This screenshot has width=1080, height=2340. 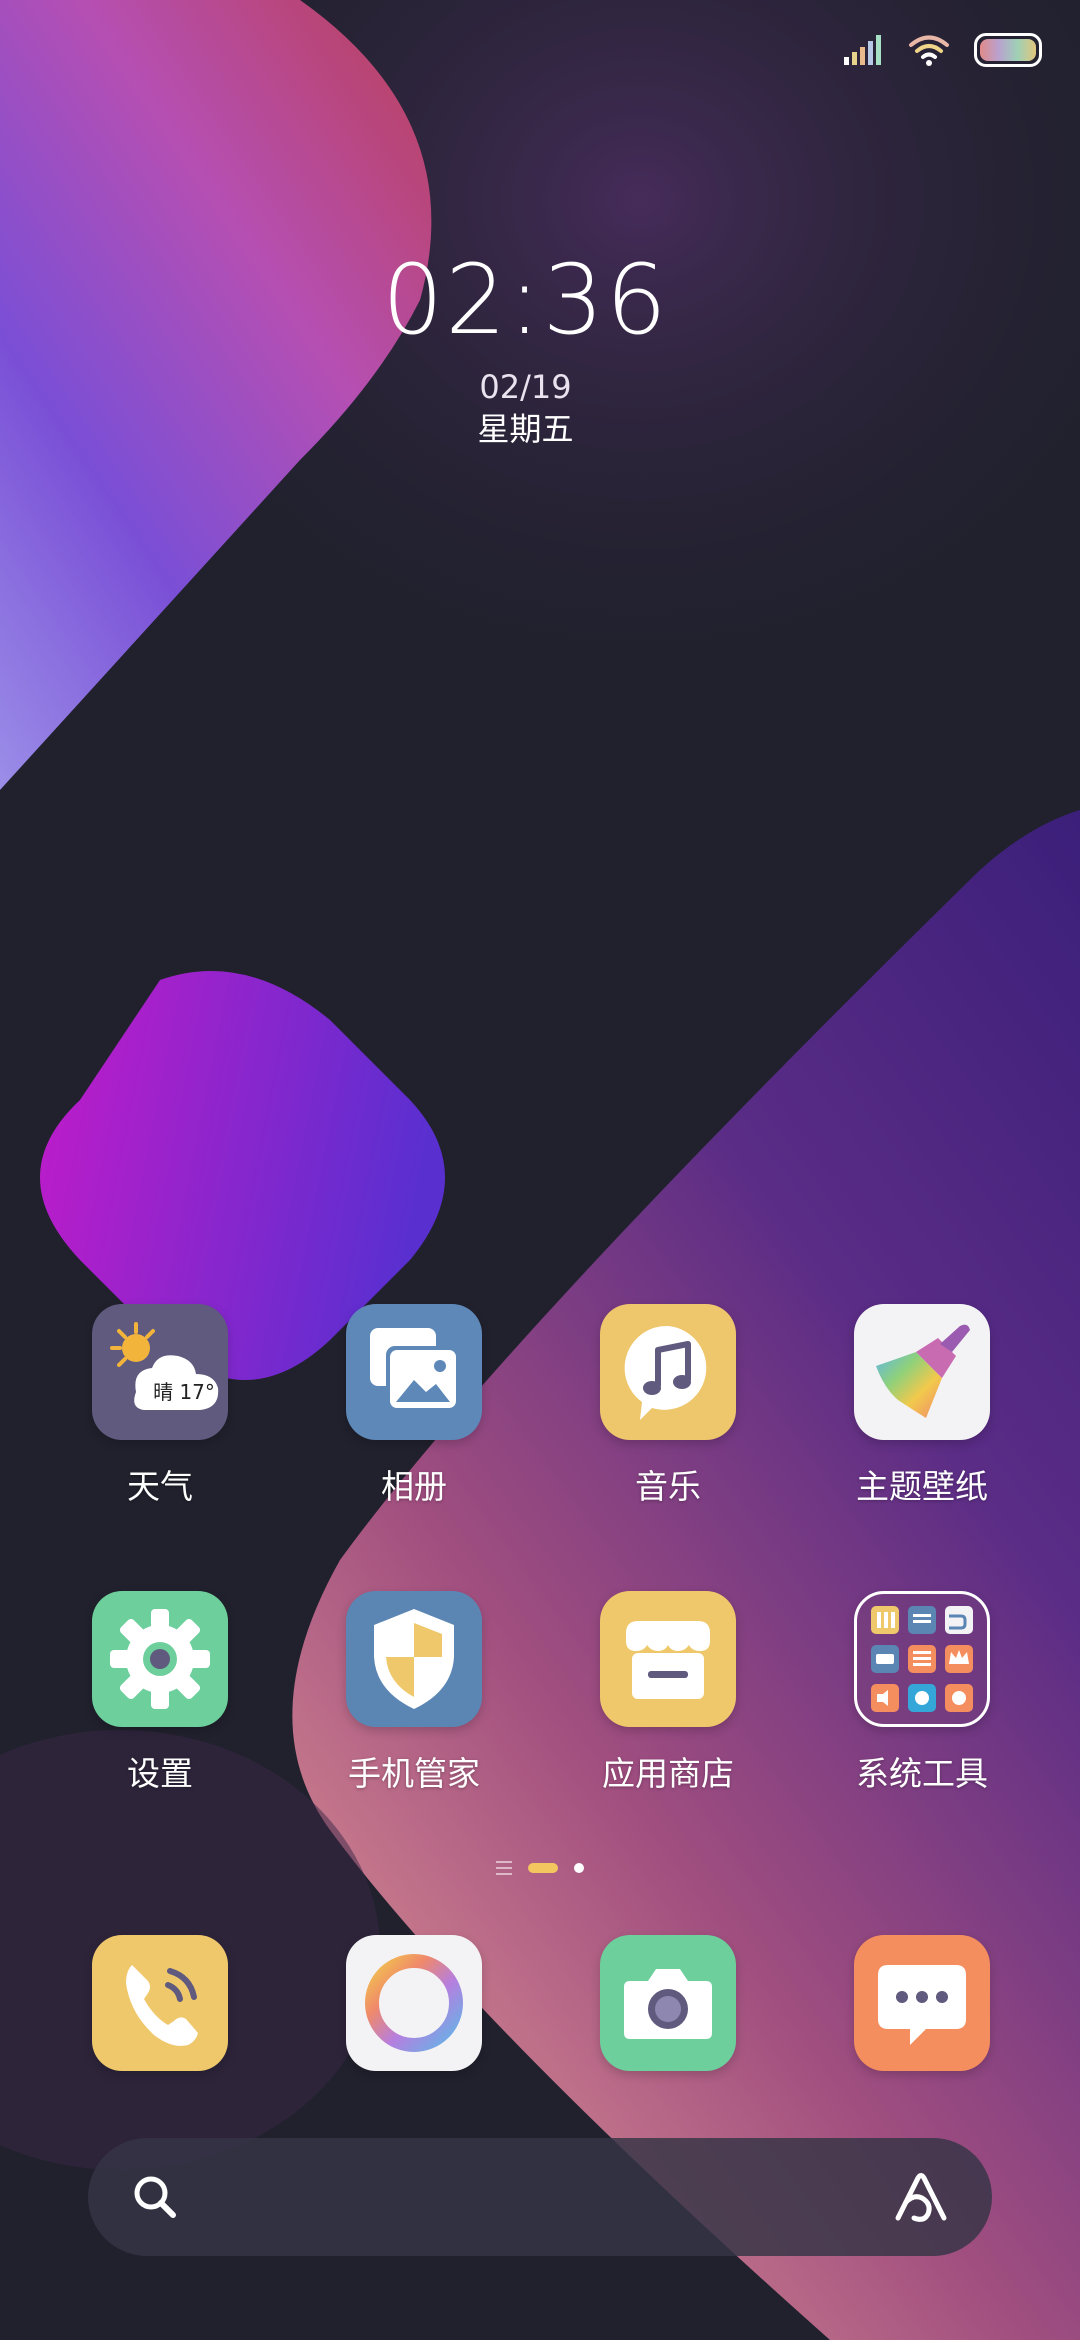 What do you see at coordinates (160, 1372) in the screenshot?
I see `weather-icon: 晴 17°` at bounding box center [160, 1372].